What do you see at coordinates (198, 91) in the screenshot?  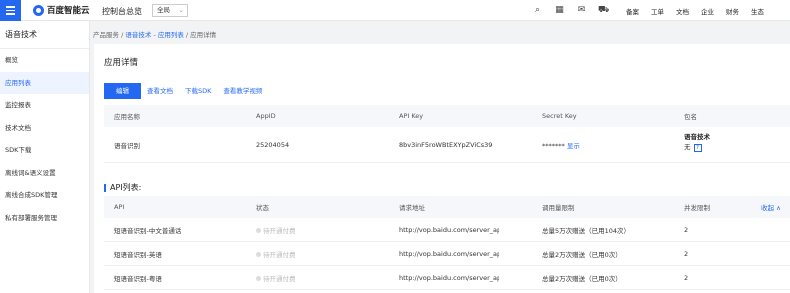 I see `download-sdk-button: 下载SDK` at bounding box center [198, 91].